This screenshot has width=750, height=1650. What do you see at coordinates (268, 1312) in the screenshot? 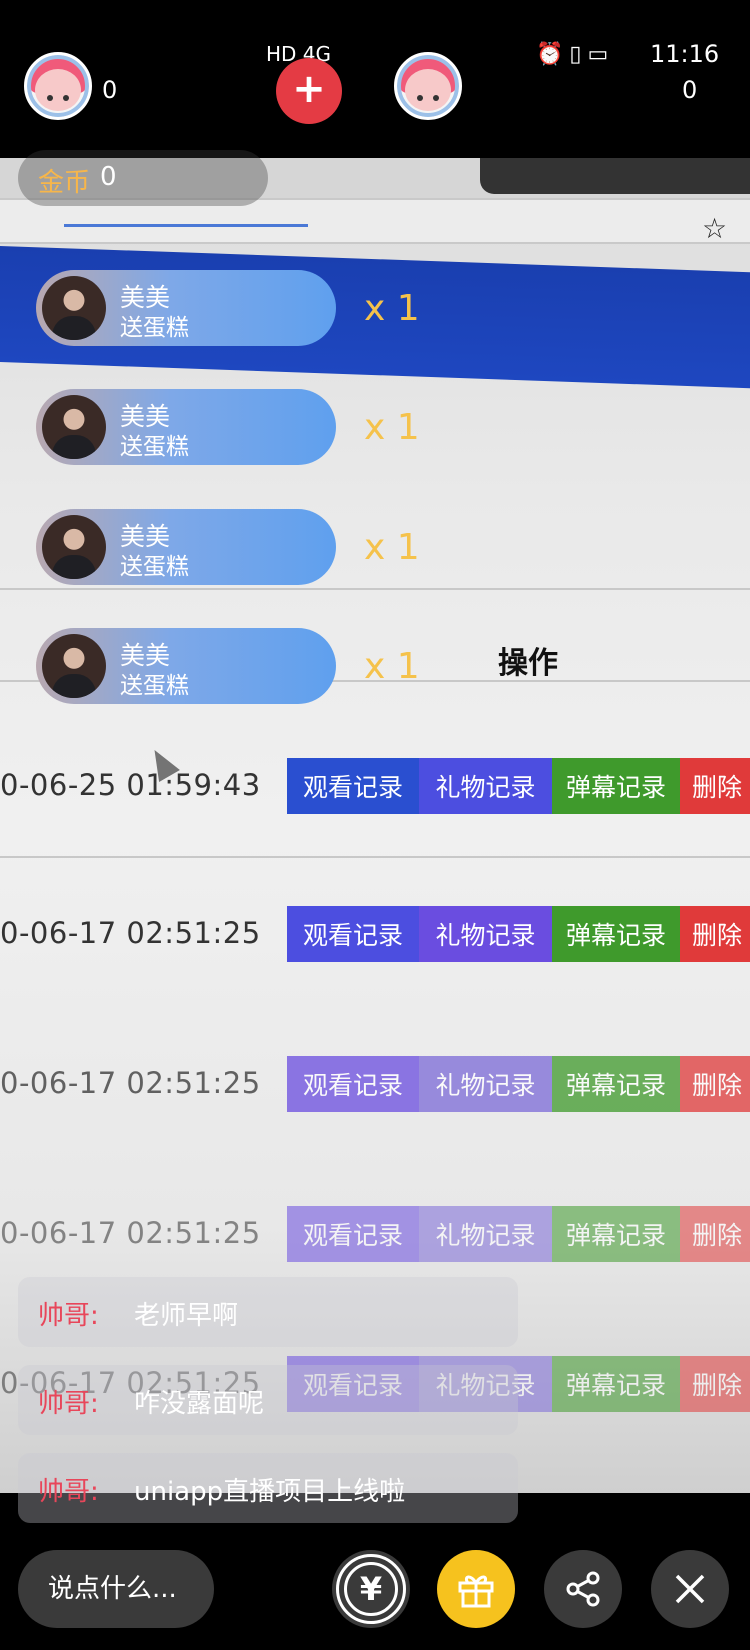
I see `chat-message: 帅哥: 老师早啊` at bounding box center [268, 1312].